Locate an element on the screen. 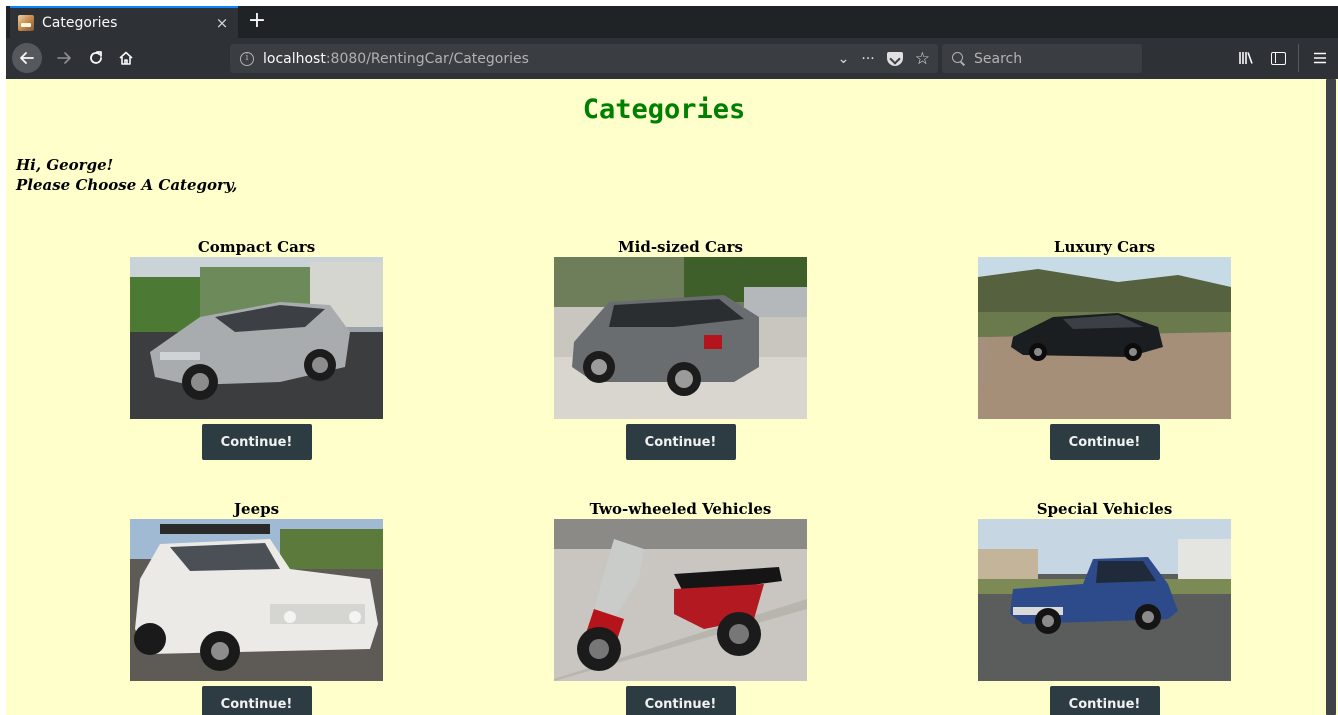 The height and width of the screenshot is (715, 1338). scrollbar-thumb is located at coordinates (1331, 397).